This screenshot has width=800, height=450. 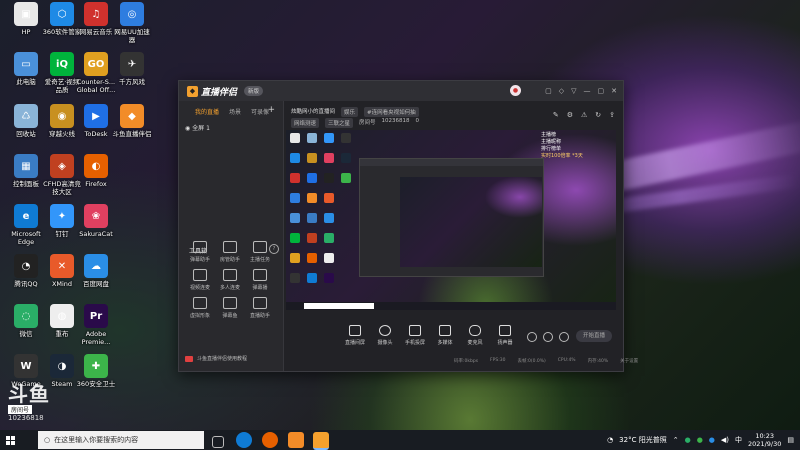 I want to click on tool-button: 主播任务, so click(x=260, y=252).